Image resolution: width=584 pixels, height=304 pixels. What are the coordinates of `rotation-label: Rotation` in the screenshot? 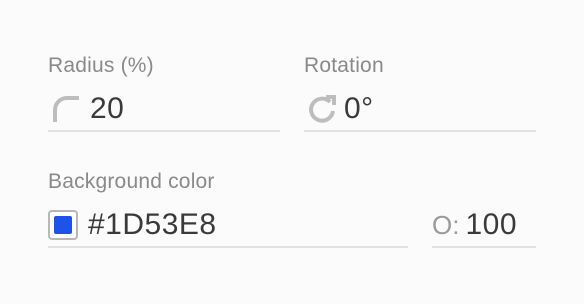 It's located at (344, 65).